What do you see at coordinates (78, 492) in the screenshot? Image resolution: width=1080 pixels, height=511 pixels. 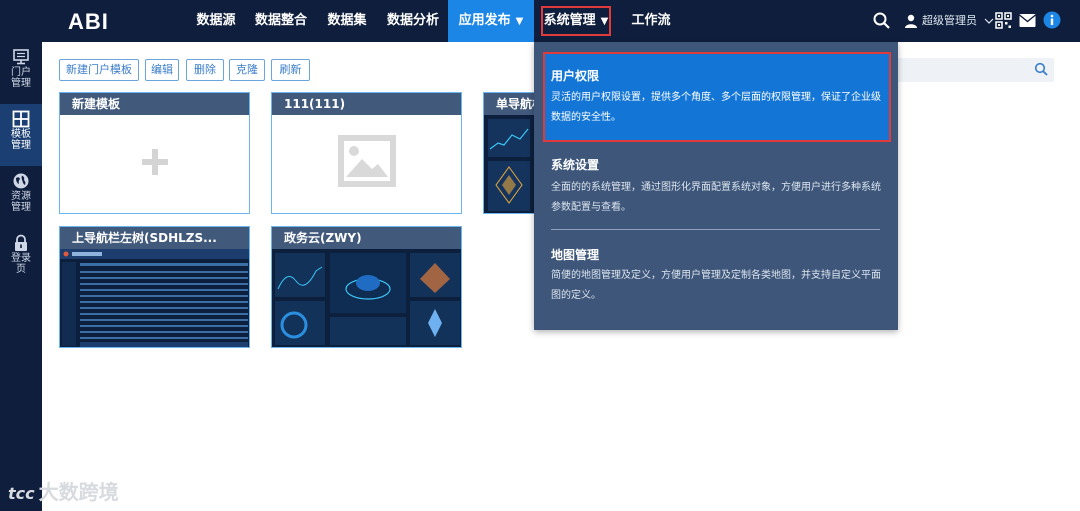 I see `watermark-text: 大数跨境` at bounding box center [78, 492].